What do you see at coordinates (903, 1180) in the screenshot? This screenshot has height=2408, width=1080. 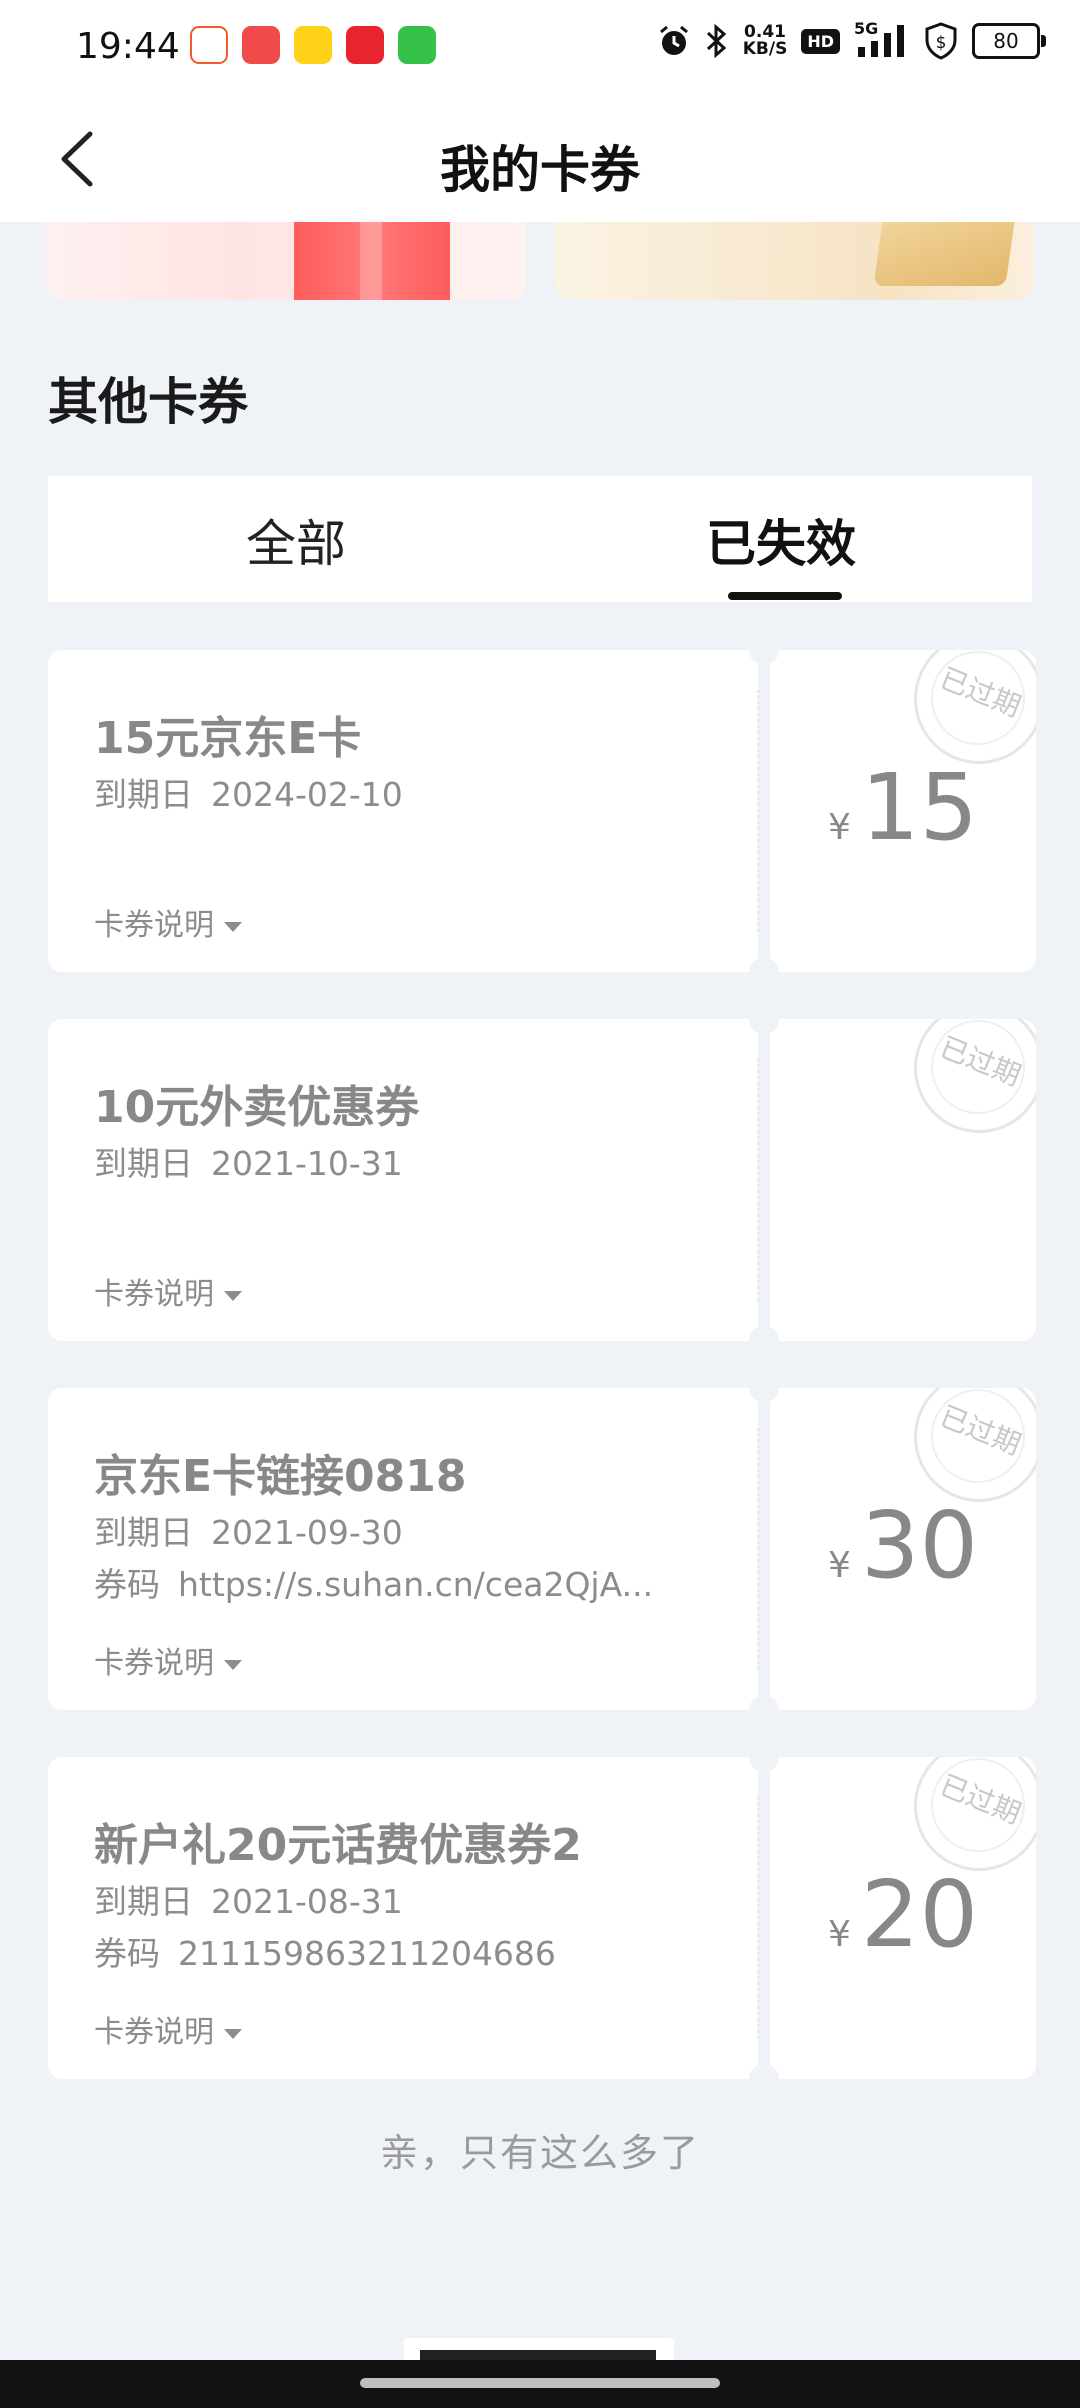 I see `coupon-value-panel: 已过期` at bounding box center [903, 1180].